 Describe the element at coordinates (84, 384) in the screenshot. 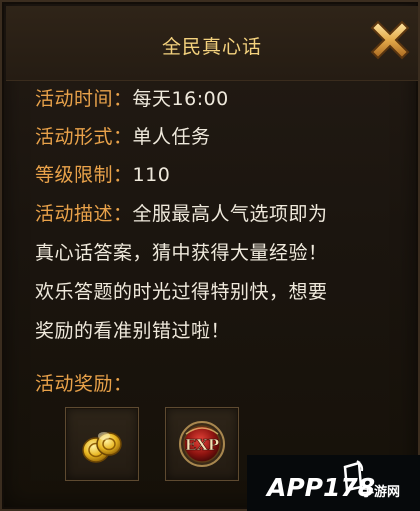

I see `rewards-label: 活动奖励：` at that location.